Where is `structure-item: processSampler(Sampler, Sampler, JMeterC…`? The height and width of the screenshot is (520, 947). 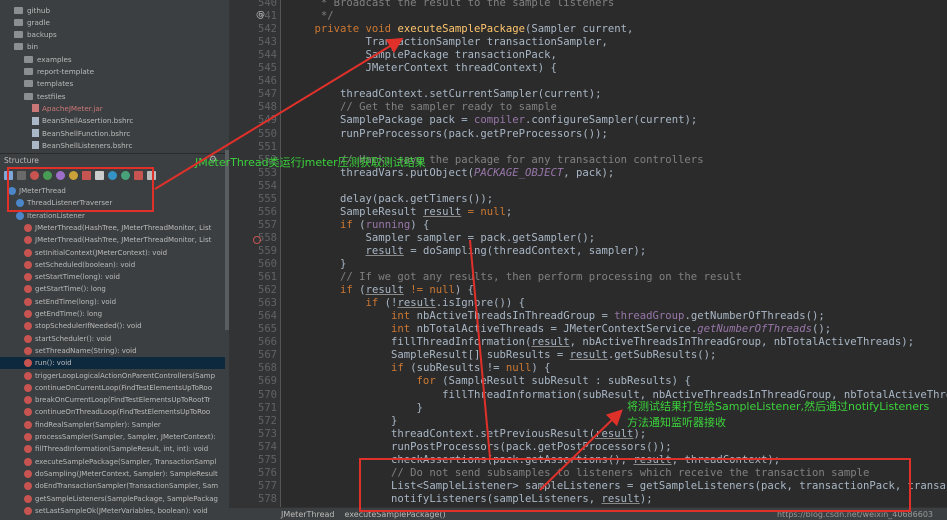
structure-item: processSampler(Sampler, Sampler, JMeterC… is located at coordinates (112, 437).